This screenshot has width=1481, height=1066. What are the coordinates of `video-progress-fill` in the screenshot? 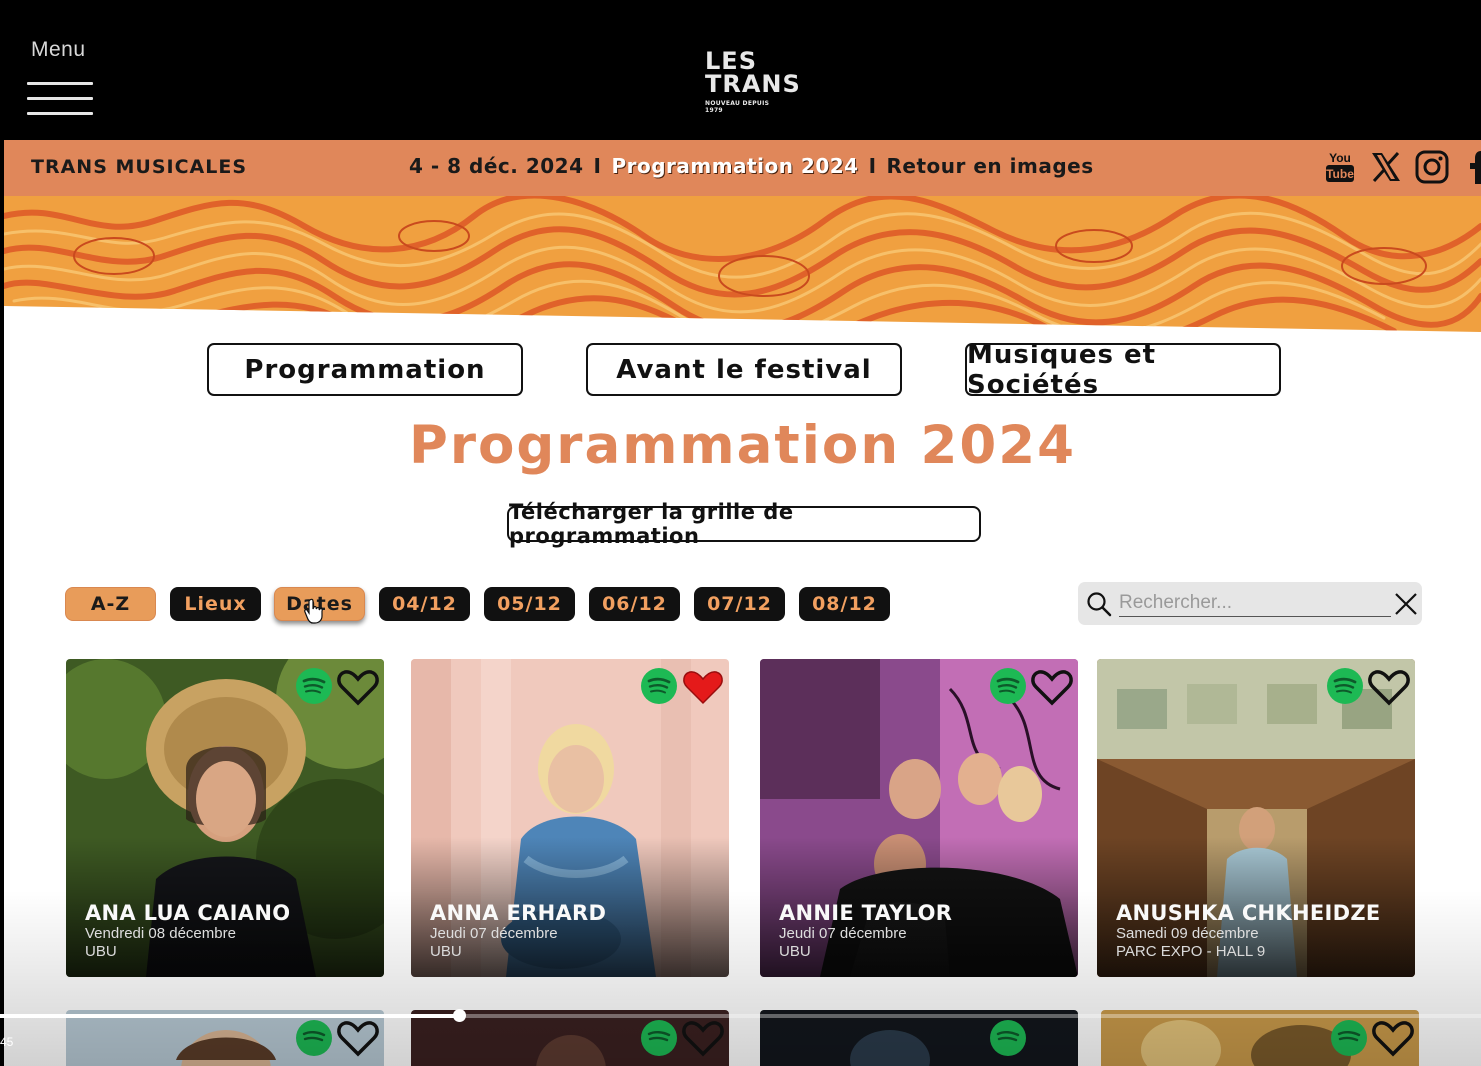 It's located at (230, 1016).